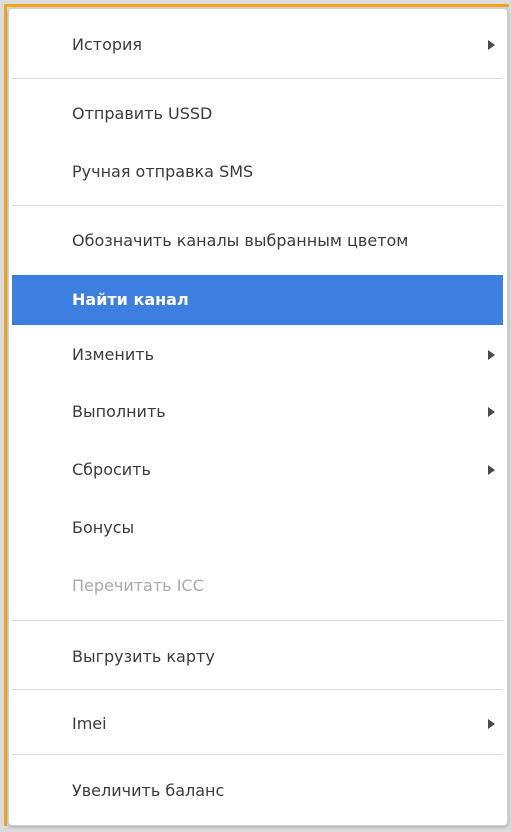 This screenshot has height=832, width=511. I want to click on menu-item-bonuses: Бонусы, so click(257, 528).